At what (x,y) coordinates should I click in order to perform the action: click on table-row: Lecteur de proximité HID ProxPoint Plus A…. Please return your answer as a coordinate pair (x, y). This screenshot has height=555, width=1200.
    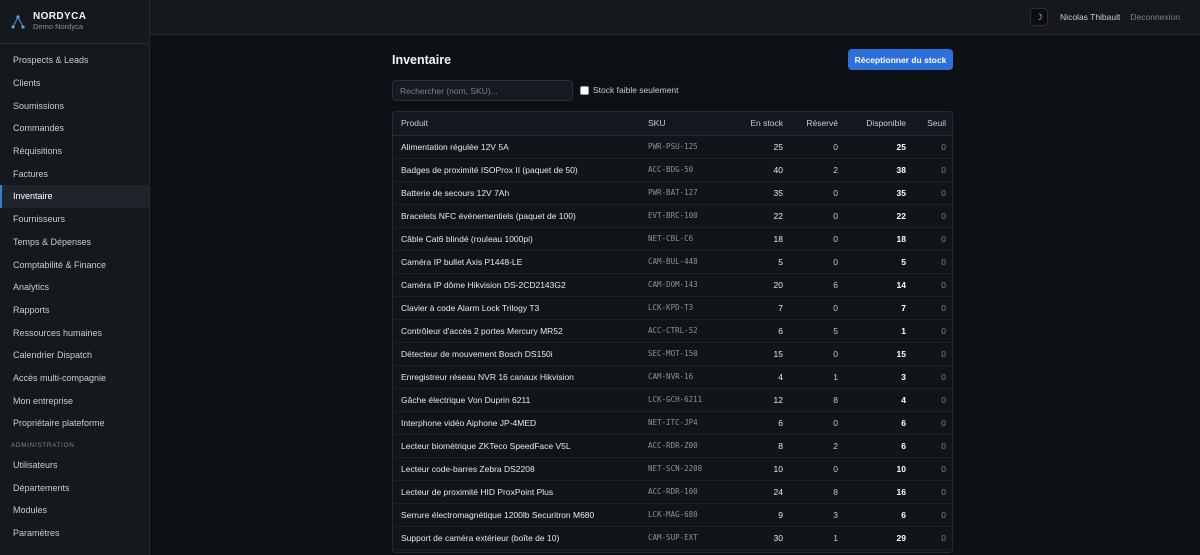
    Looking at the image, I should click on (672, 492).